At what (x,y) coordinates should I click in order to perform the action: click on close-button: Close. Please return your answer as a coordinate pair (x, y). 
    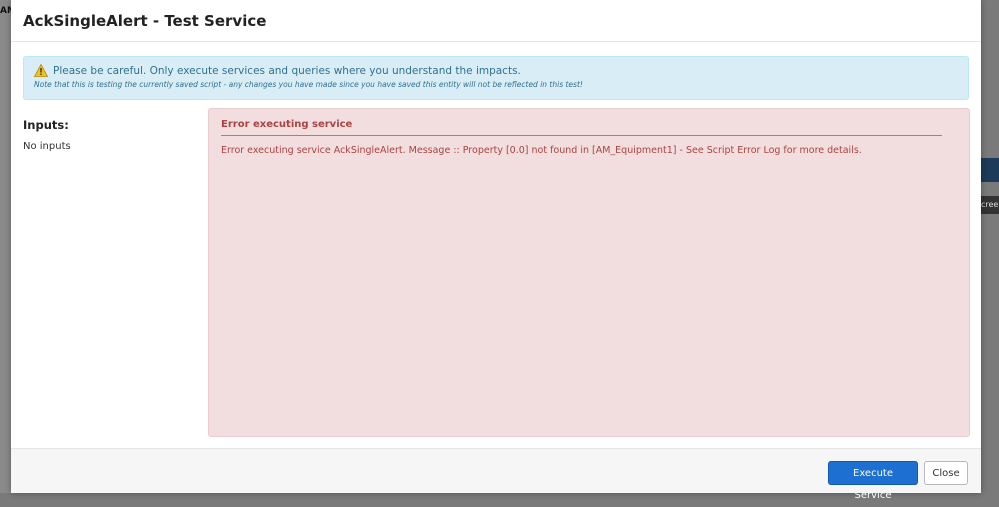
    Looking at the image, I should click on (946, 473).